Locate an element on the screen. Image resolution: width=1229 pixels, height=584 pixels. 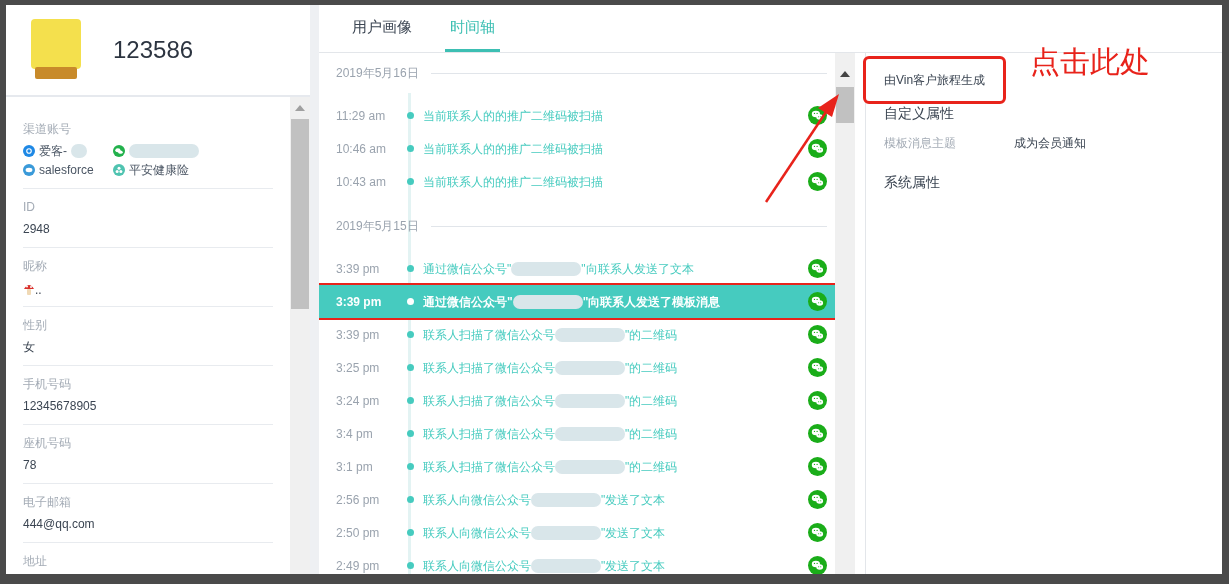
event-time: 11:29 am is located at coordinates (361, 116).